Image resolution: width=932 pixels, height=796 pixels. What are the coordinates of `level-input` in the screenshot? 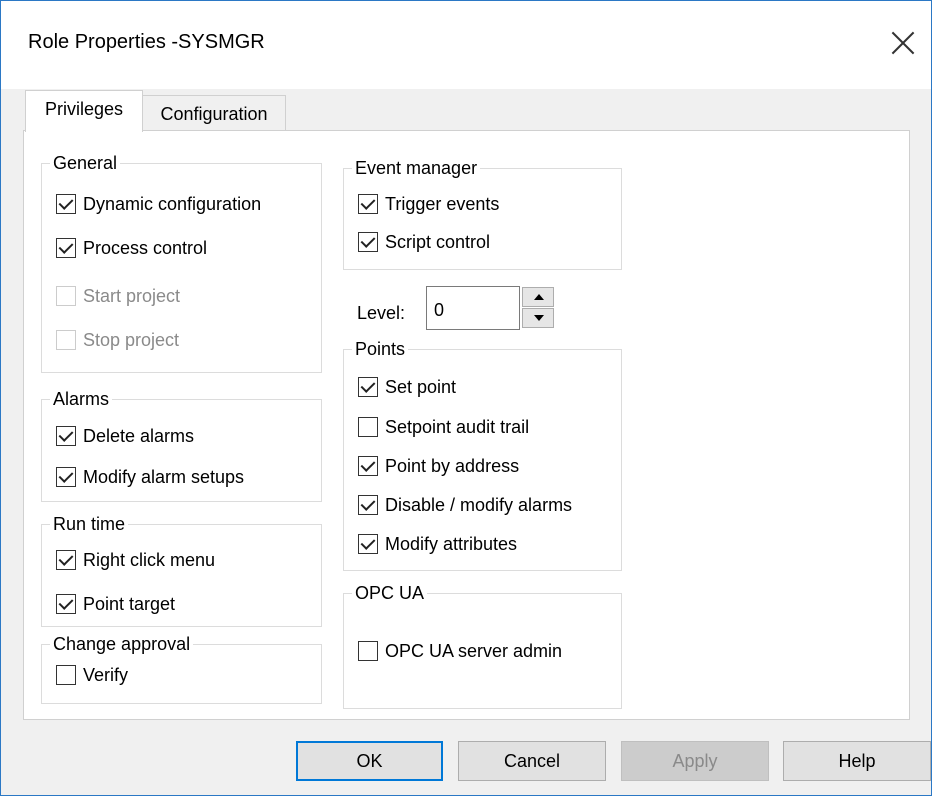 It's located at (473, 308).